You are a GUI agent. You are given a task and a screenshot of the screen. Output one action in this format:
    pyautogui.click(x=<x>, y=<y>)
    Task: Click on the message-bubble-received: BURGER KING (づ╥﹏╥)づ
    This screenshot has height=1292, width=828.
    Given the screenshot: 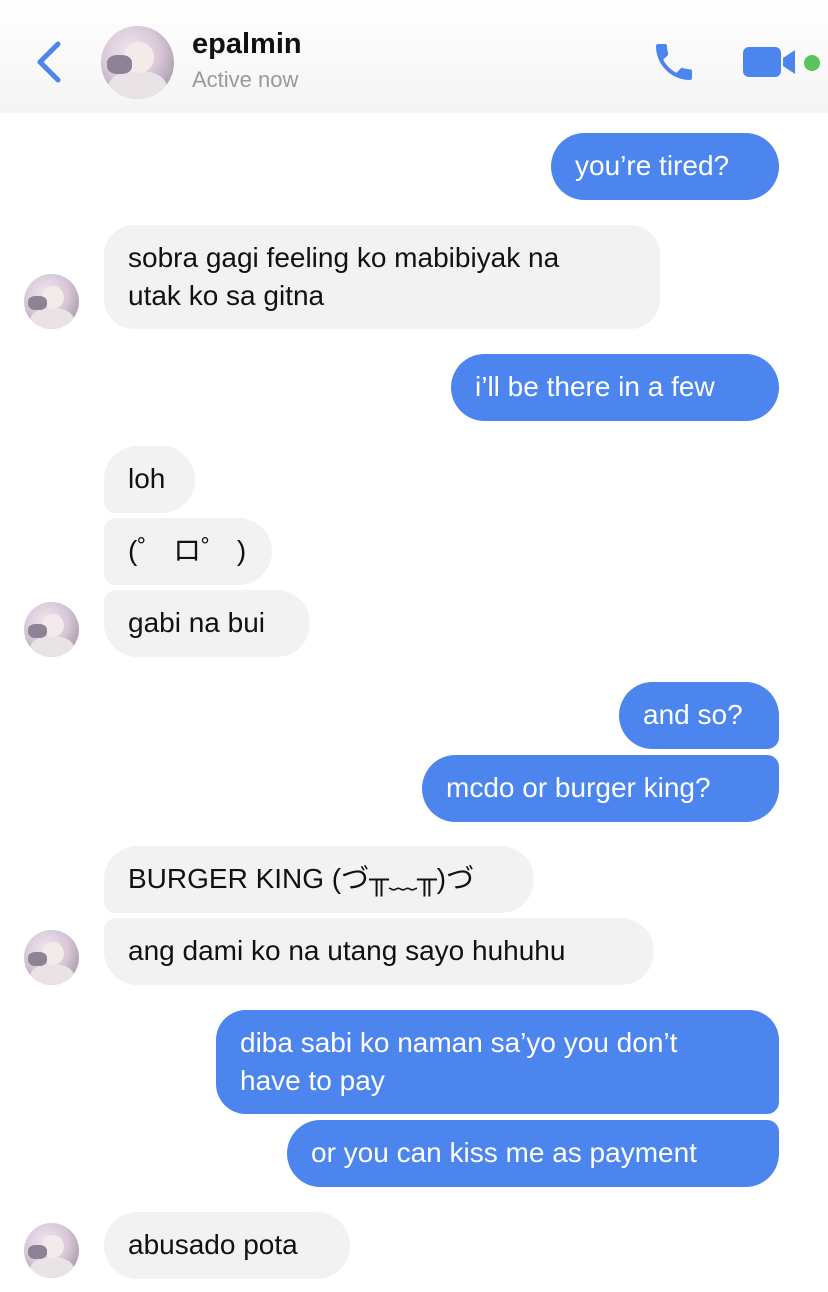 What is the action you would take?
    pyautogui.click(x=319, y=879)
    